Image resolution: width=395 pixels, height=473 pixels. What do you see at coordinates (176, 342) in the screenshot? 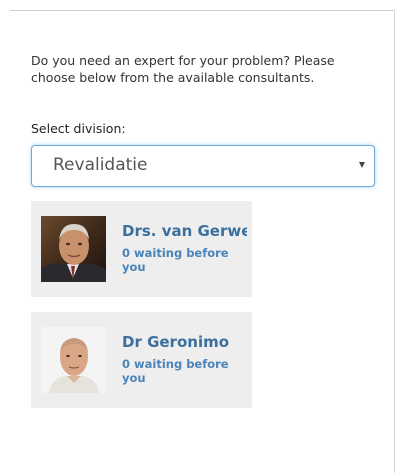
I see `consultant-name: Dr Geronimo` at bounding box center [176, 342].